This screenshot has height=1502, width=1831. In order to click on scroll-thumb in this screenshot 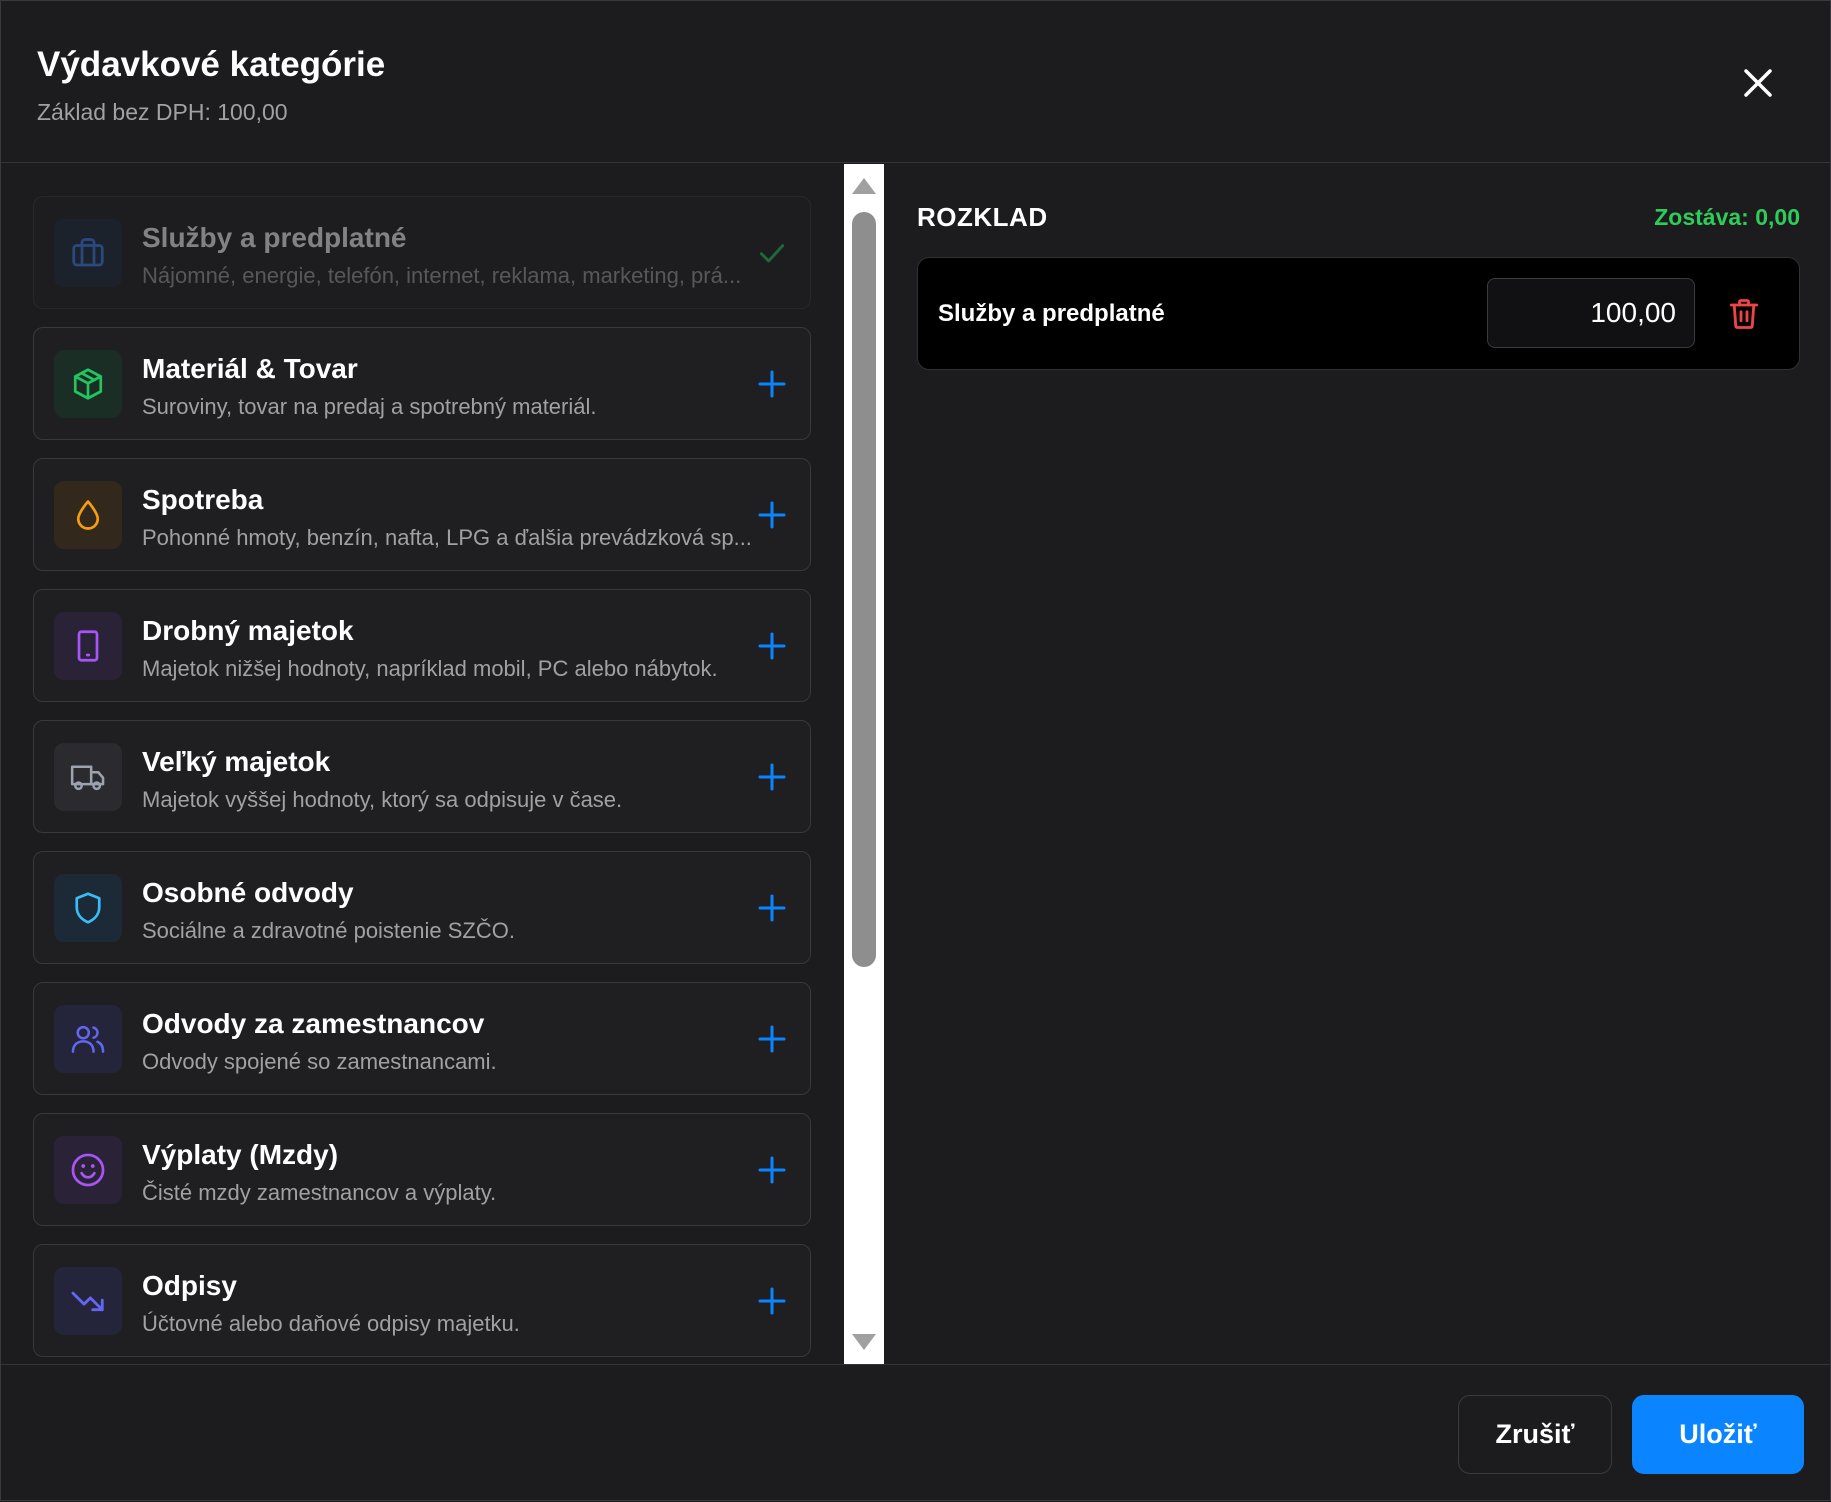, I will do `click(864, 589)`.